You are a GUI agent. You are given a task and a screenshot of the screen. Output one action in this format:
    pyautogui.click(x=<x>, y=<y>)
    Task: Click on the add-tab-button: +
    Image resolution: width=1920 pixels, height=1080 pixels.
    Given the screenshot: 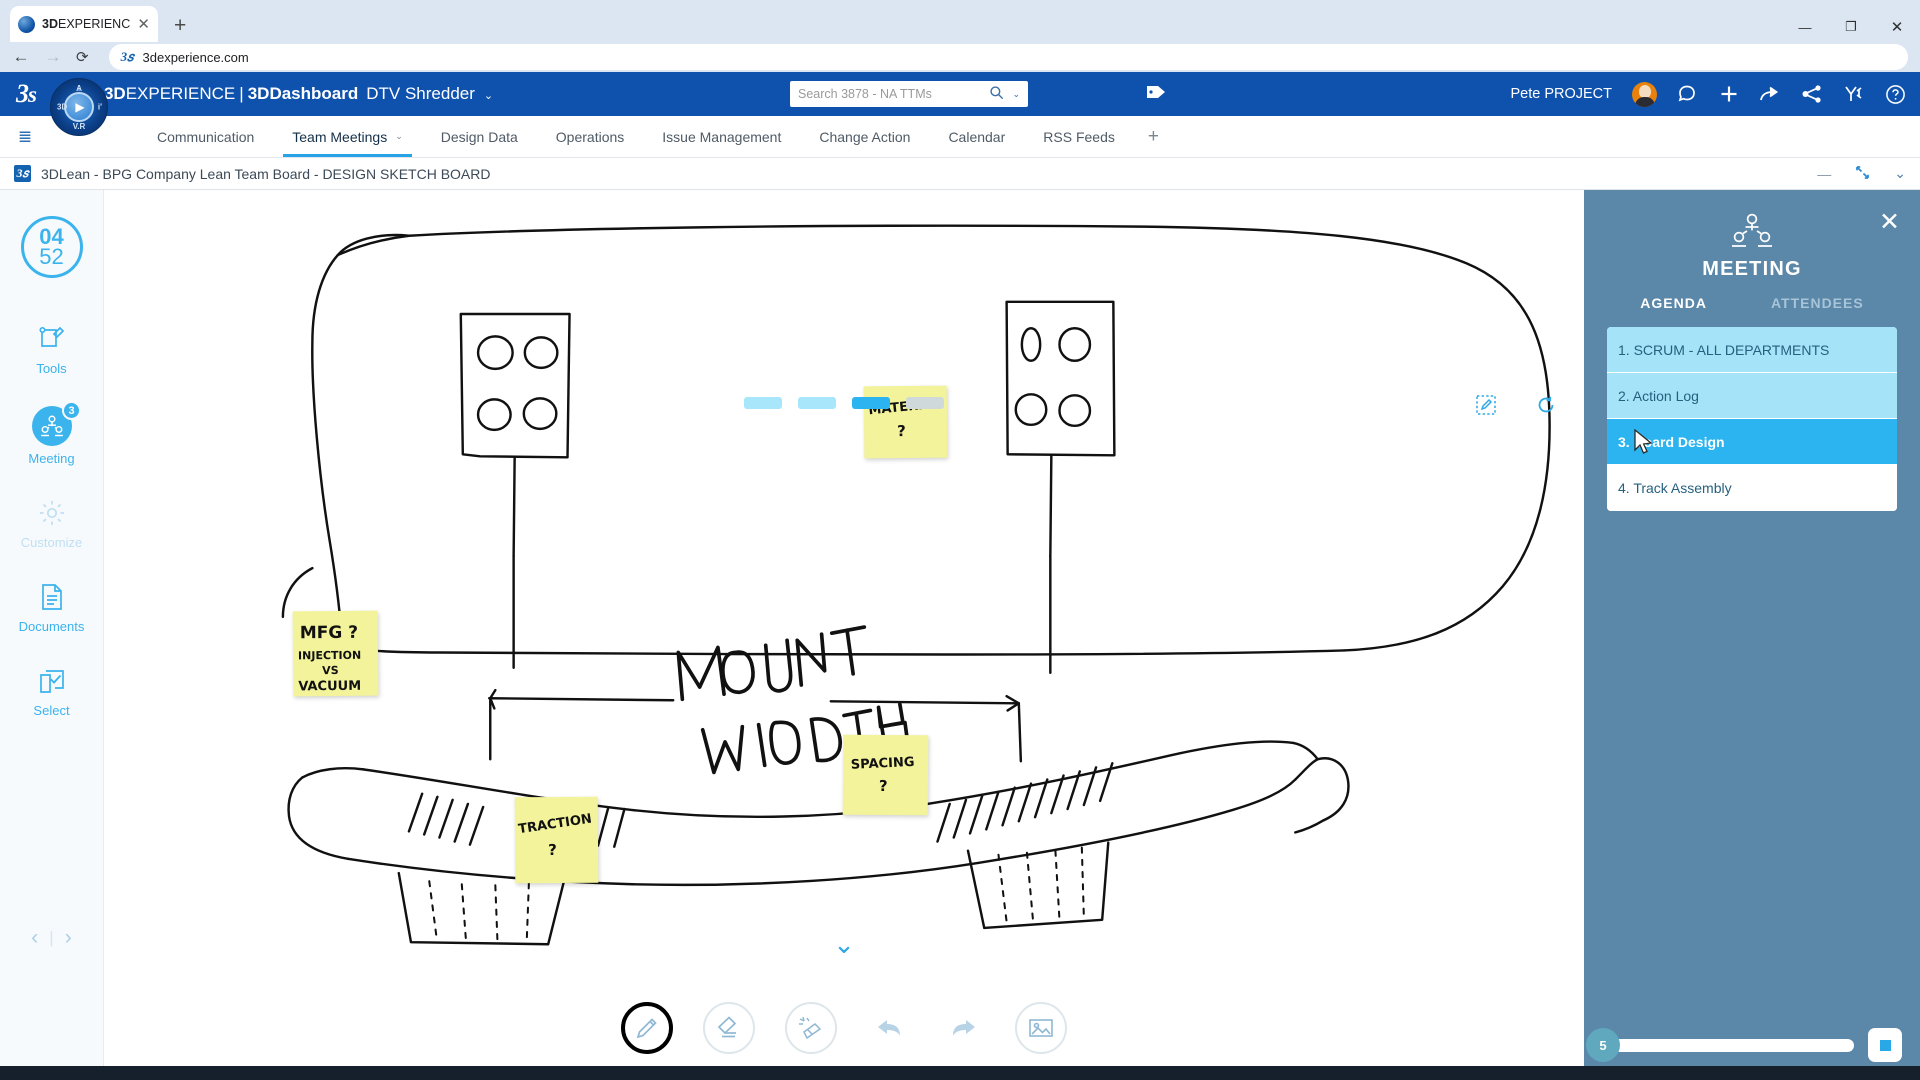 What is the action you would take?
    pyautogui.click(x=1153, y=137)
    